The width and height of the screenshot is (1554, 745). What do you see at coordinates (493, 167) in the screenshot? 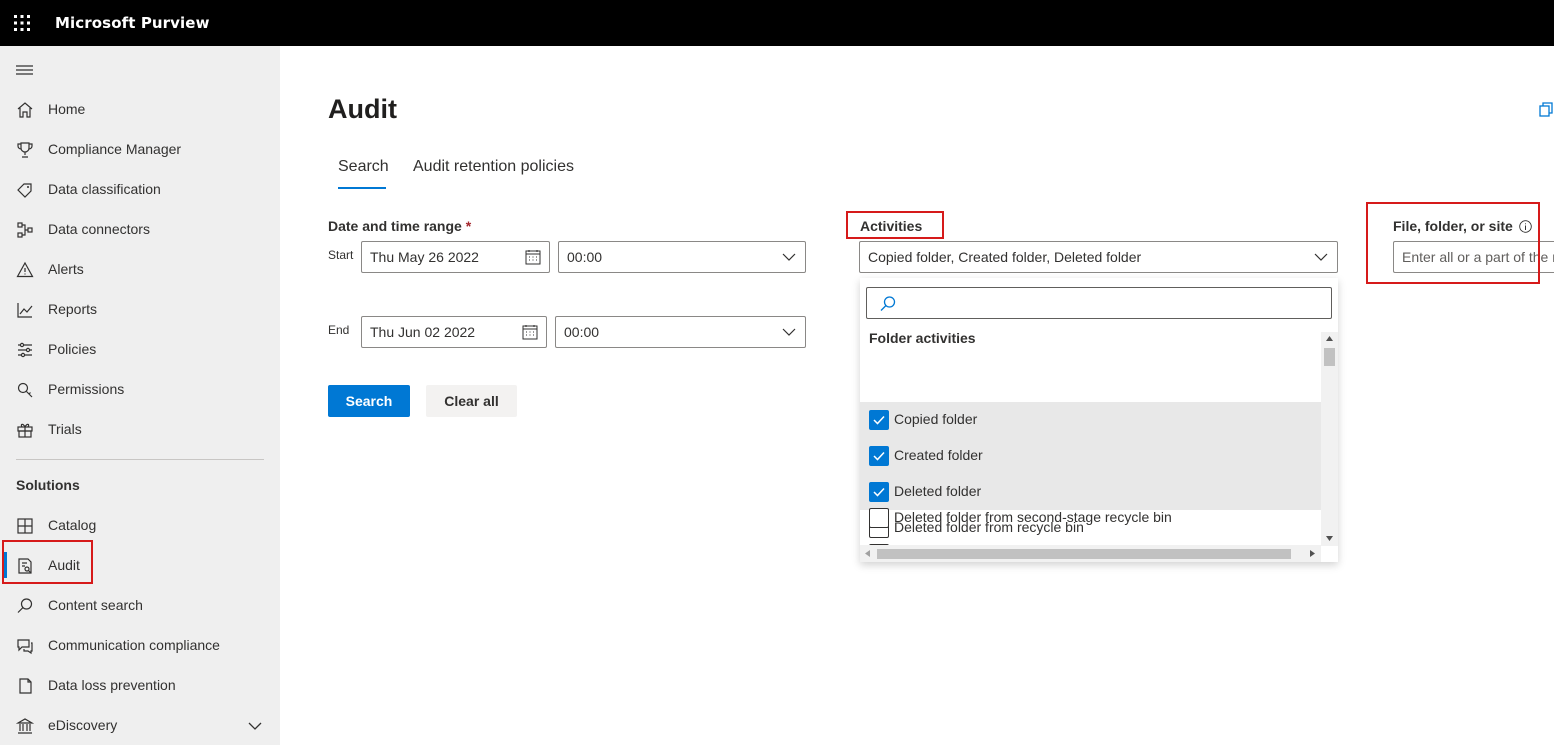
I see `tab-audit-retention-policies: Audit retention policies` at bounding box center [493, 167].